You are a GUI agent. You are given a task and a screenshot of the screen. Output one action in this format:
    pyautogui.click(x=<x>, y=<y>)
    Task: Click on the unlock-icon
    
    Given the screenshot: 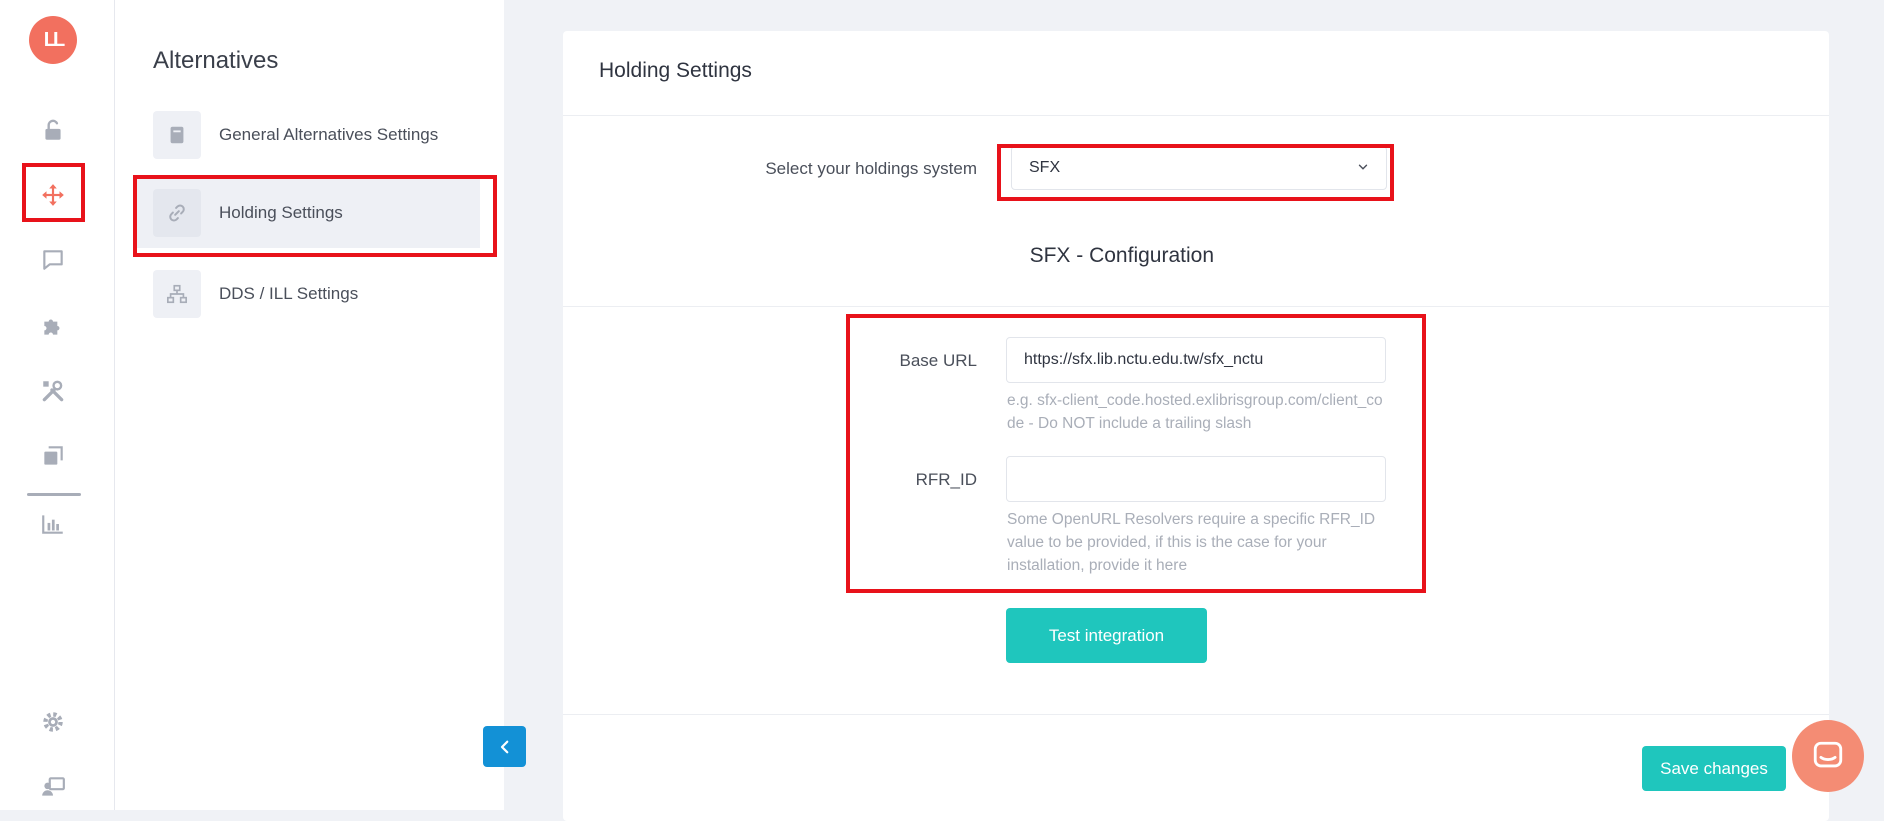 What is the action you would take?
    pyautogui.click(x=53, y=130)
    